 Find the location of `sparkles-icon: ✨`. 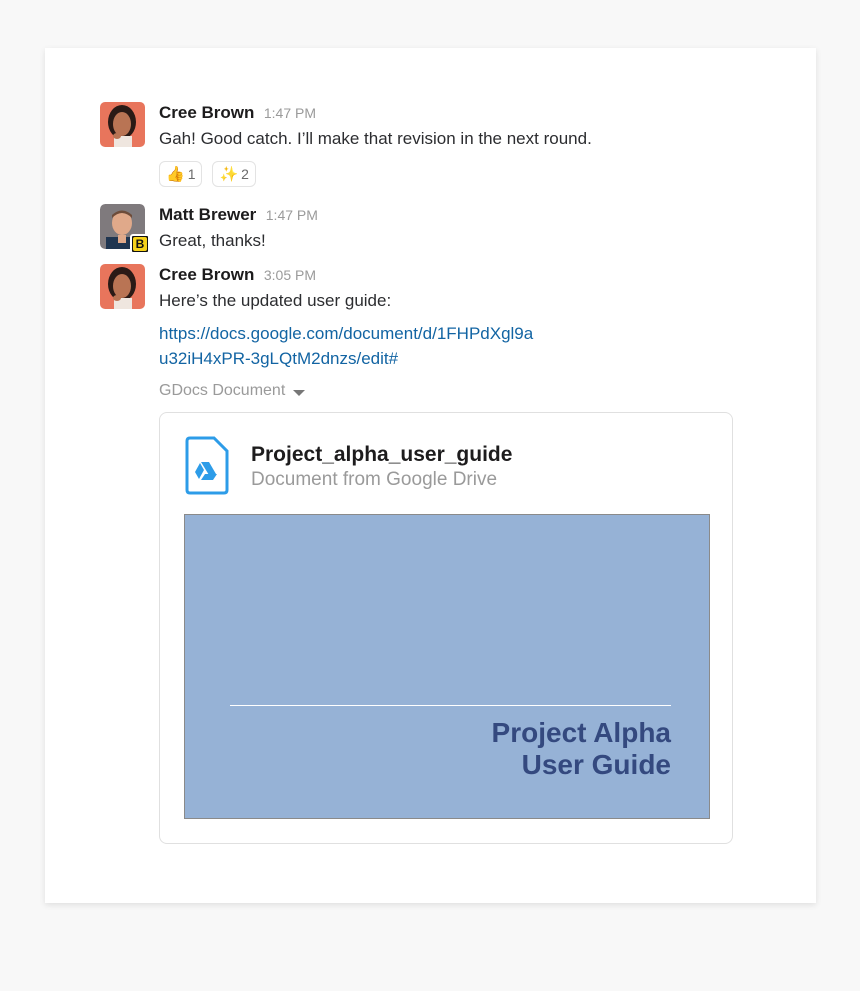

sparkles-icon: ✨ is located at coordinates (229, 174).